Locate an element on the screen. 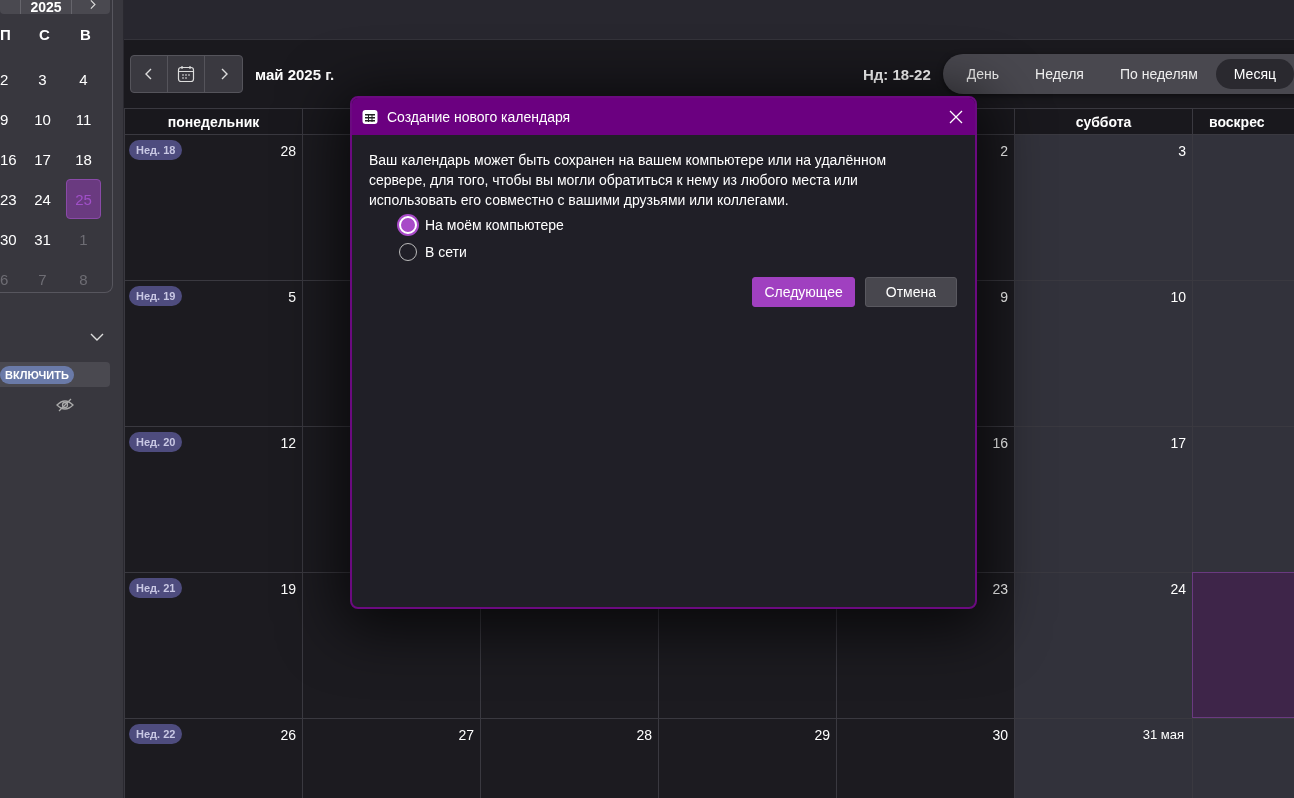  radio-option: На моём компьютере is located at coordinates (678, 225).